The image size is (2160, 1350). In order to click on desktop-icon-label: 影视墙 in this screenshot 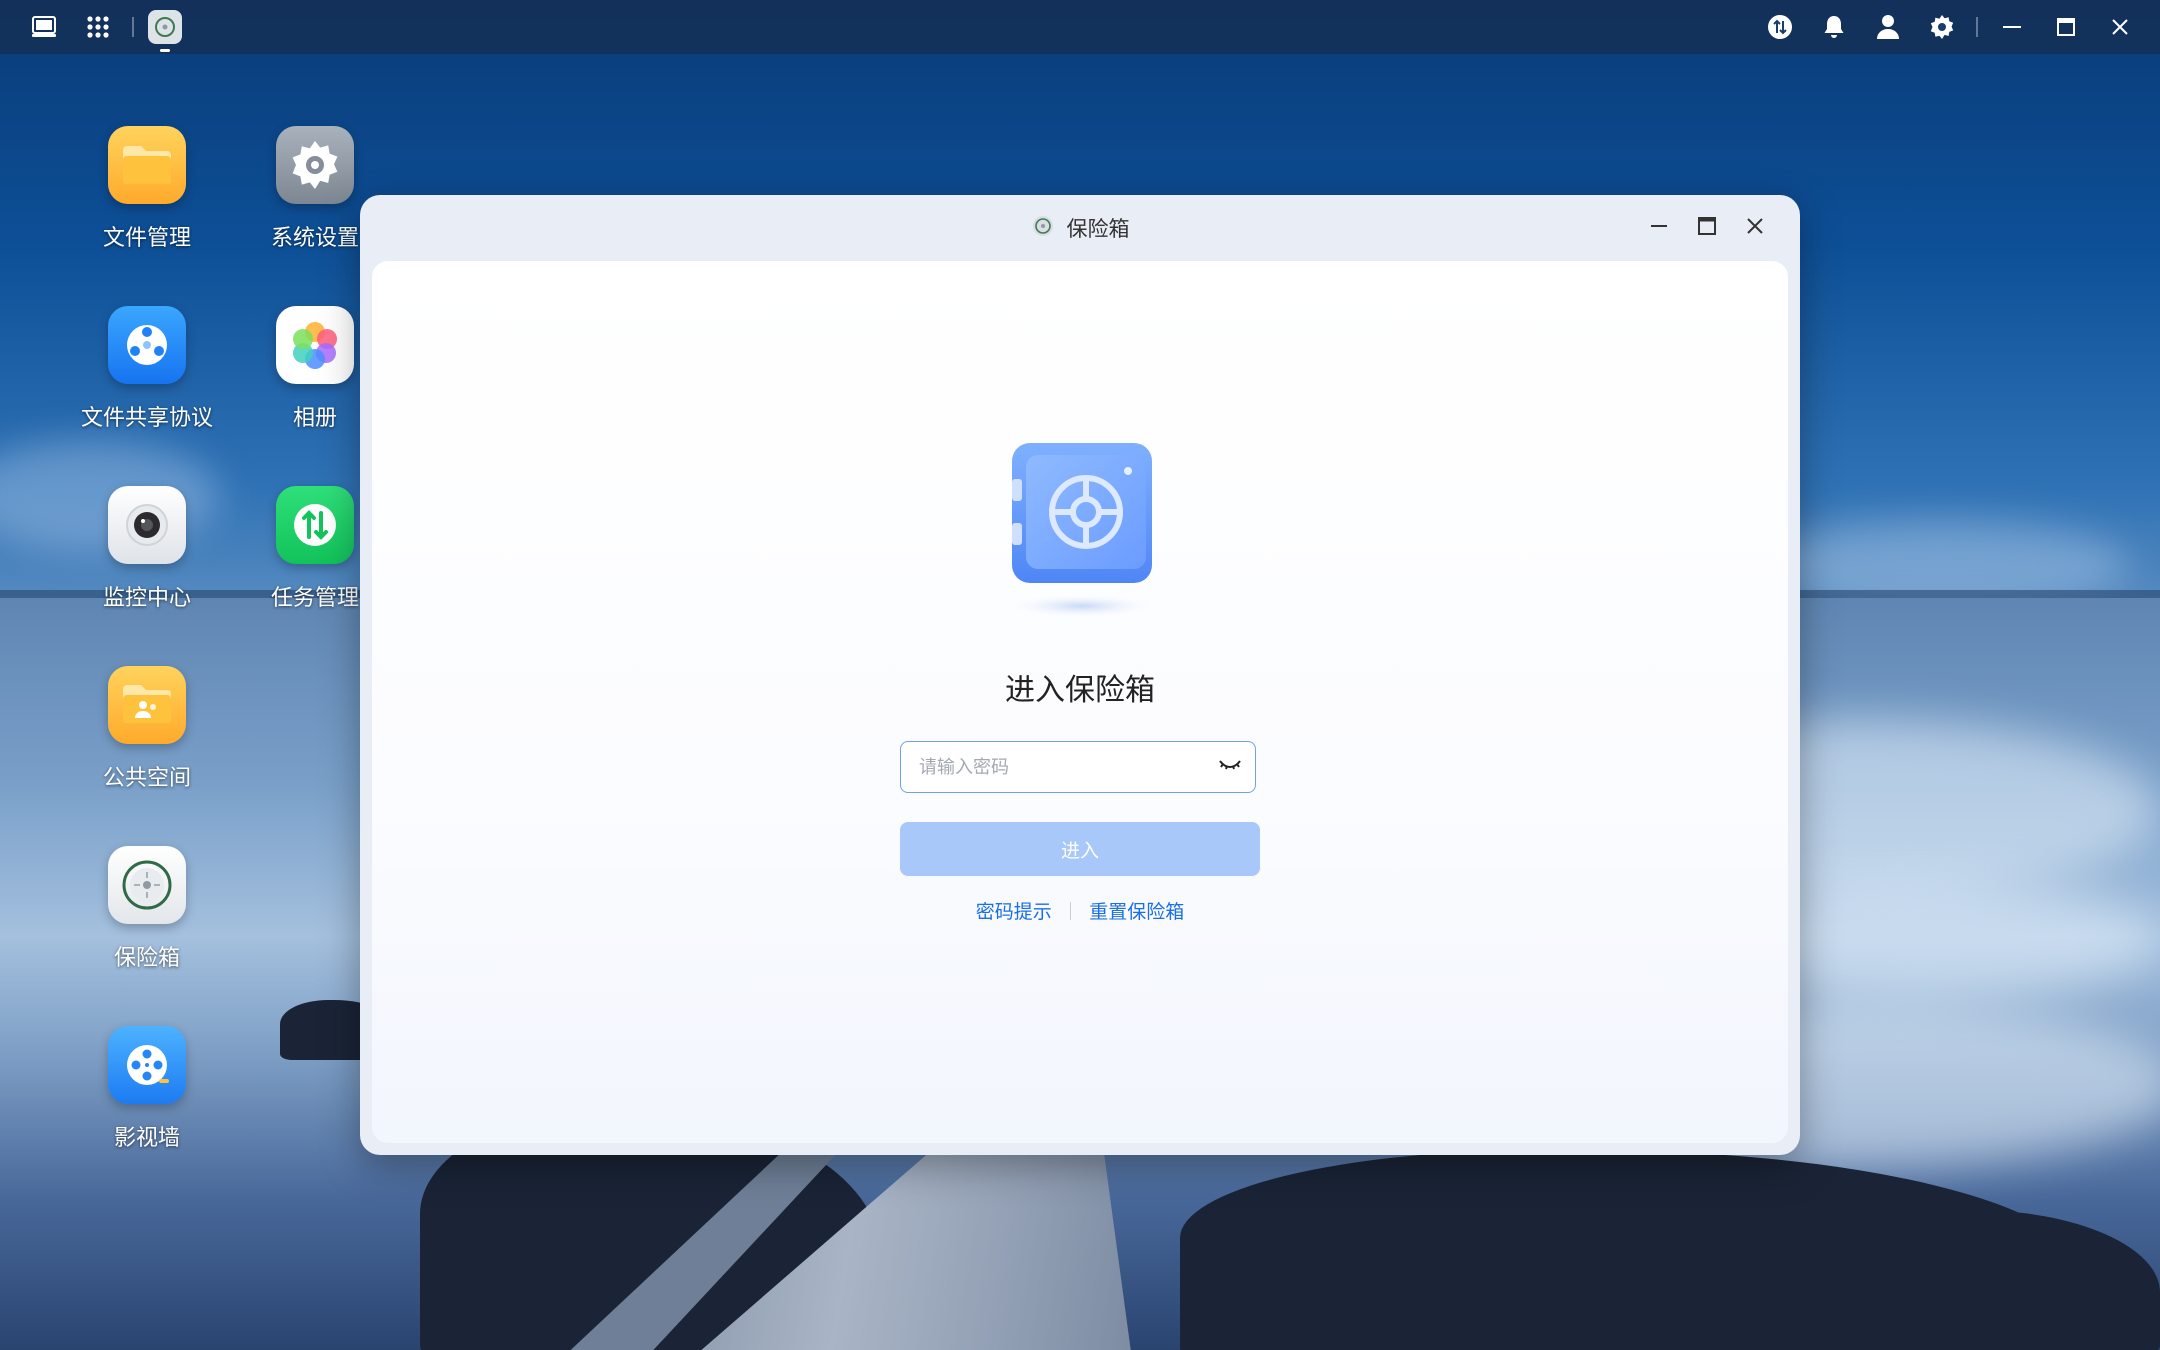, I will do `click(146, 1138)`.